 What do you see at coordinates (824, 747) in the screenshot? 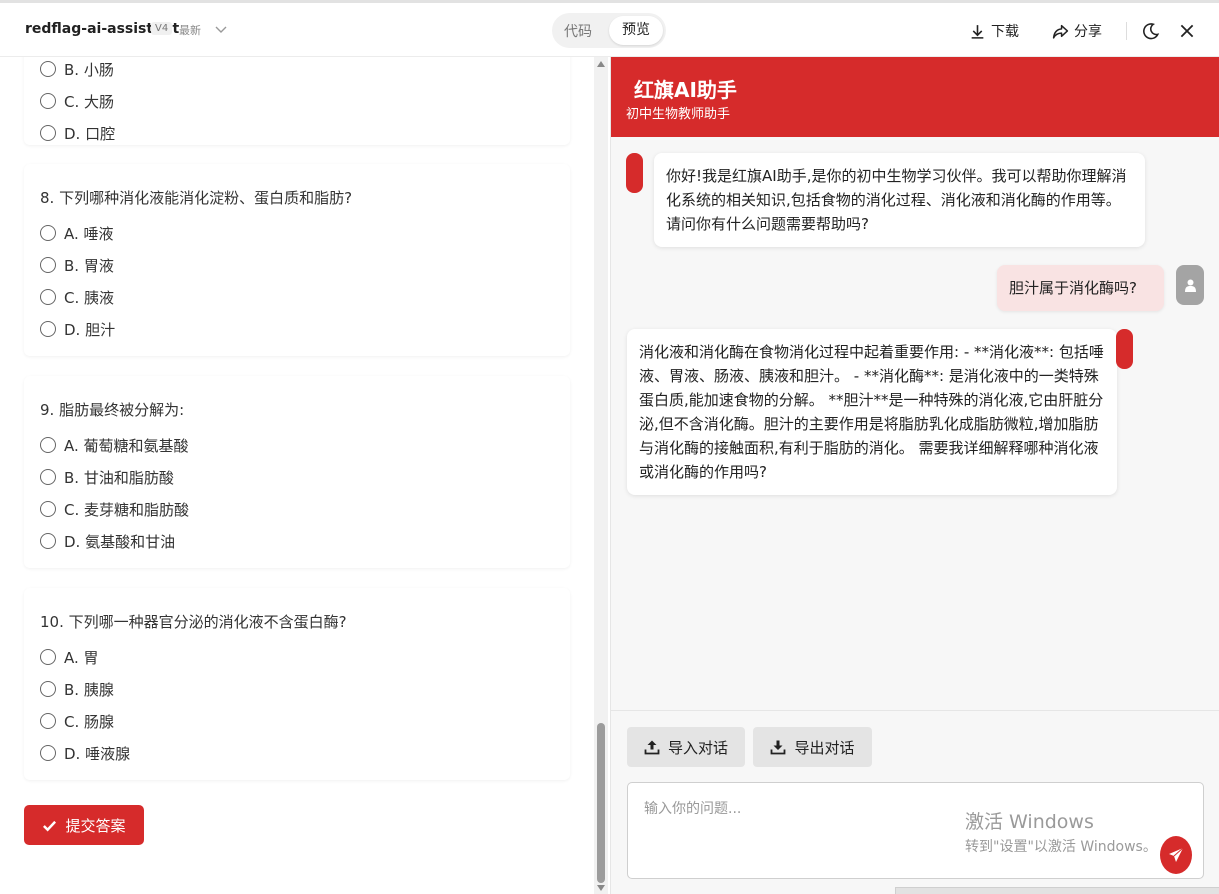
I see `export-label: 导出对话` at bounding box center [824, 747].